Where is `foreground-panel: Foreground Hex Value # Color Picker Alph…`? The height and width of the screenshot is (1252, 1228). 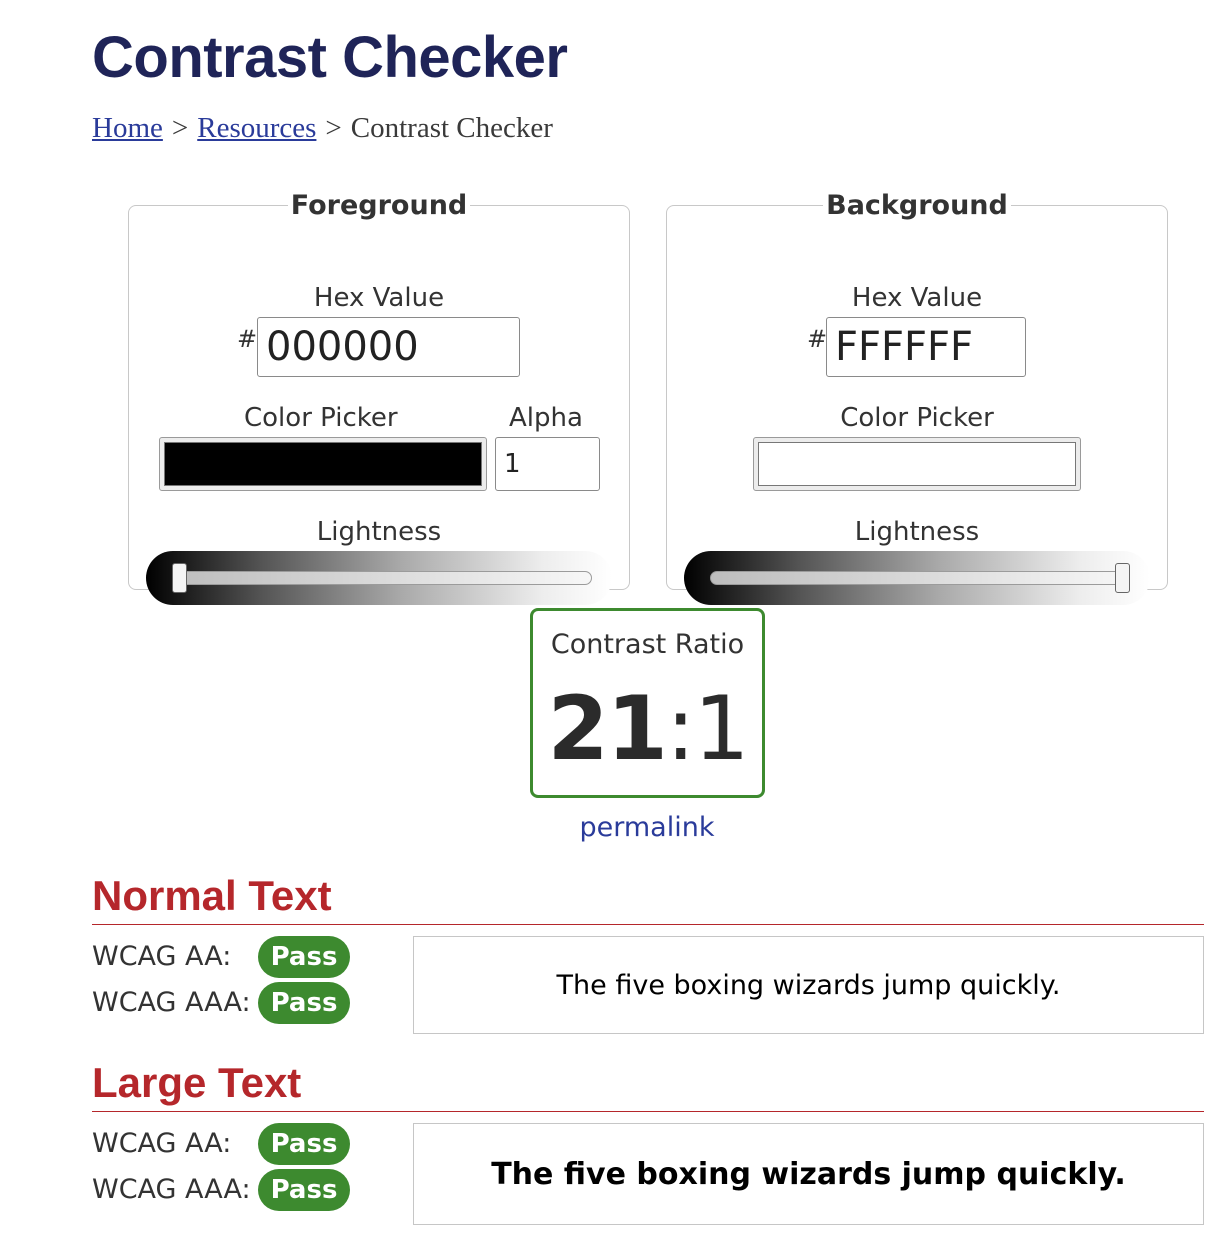 foreground-panel: Foreground Hex Value # Color Picker Alph… is located at coordinates (379, 397).